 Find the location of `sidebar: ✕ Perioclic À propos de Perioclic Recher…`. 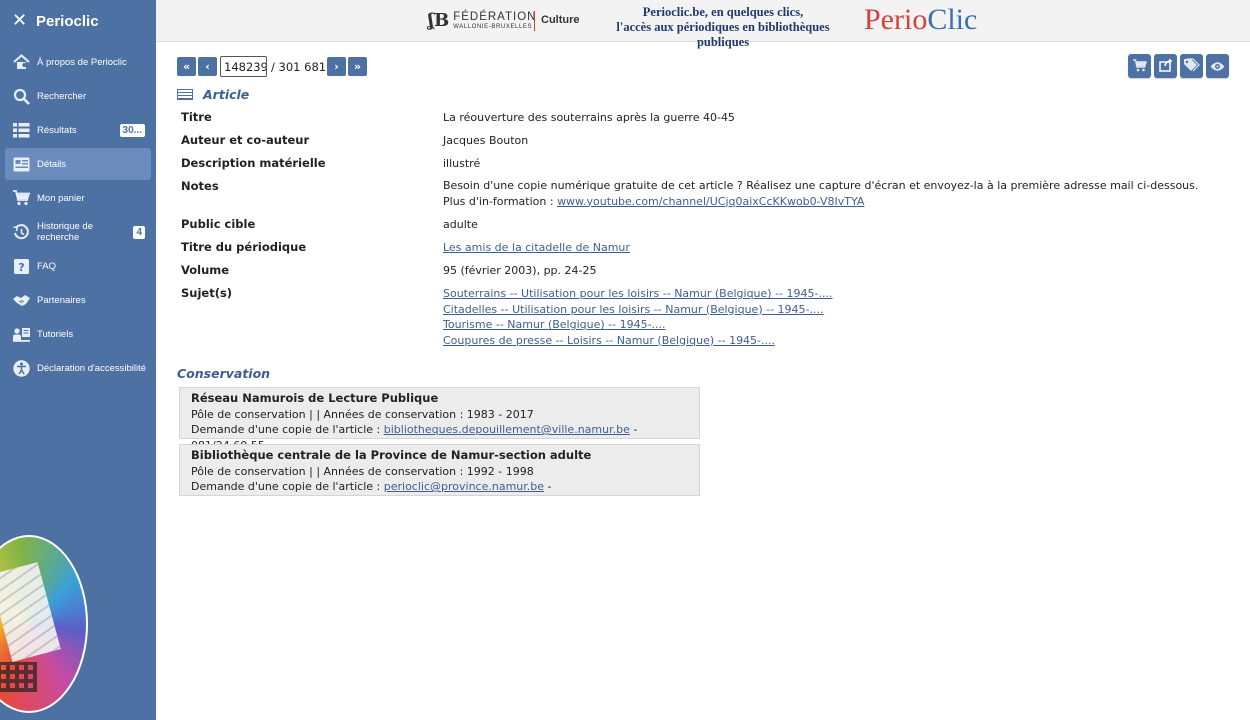

sidebar: ✕ Perioclic À propos de Perioclic Recher… is located at coordinates (78, 360).